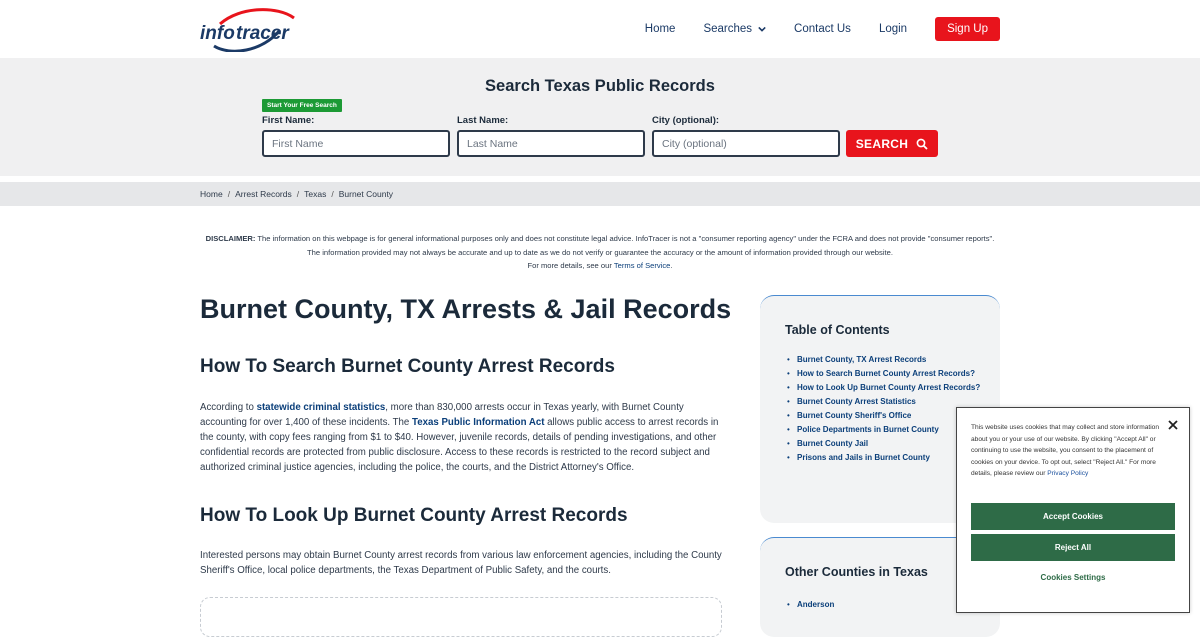 The height and width of the screenshot is (637, 1200). I want to click on list-item: Police Departments in Burnet County, so click(885, 430).